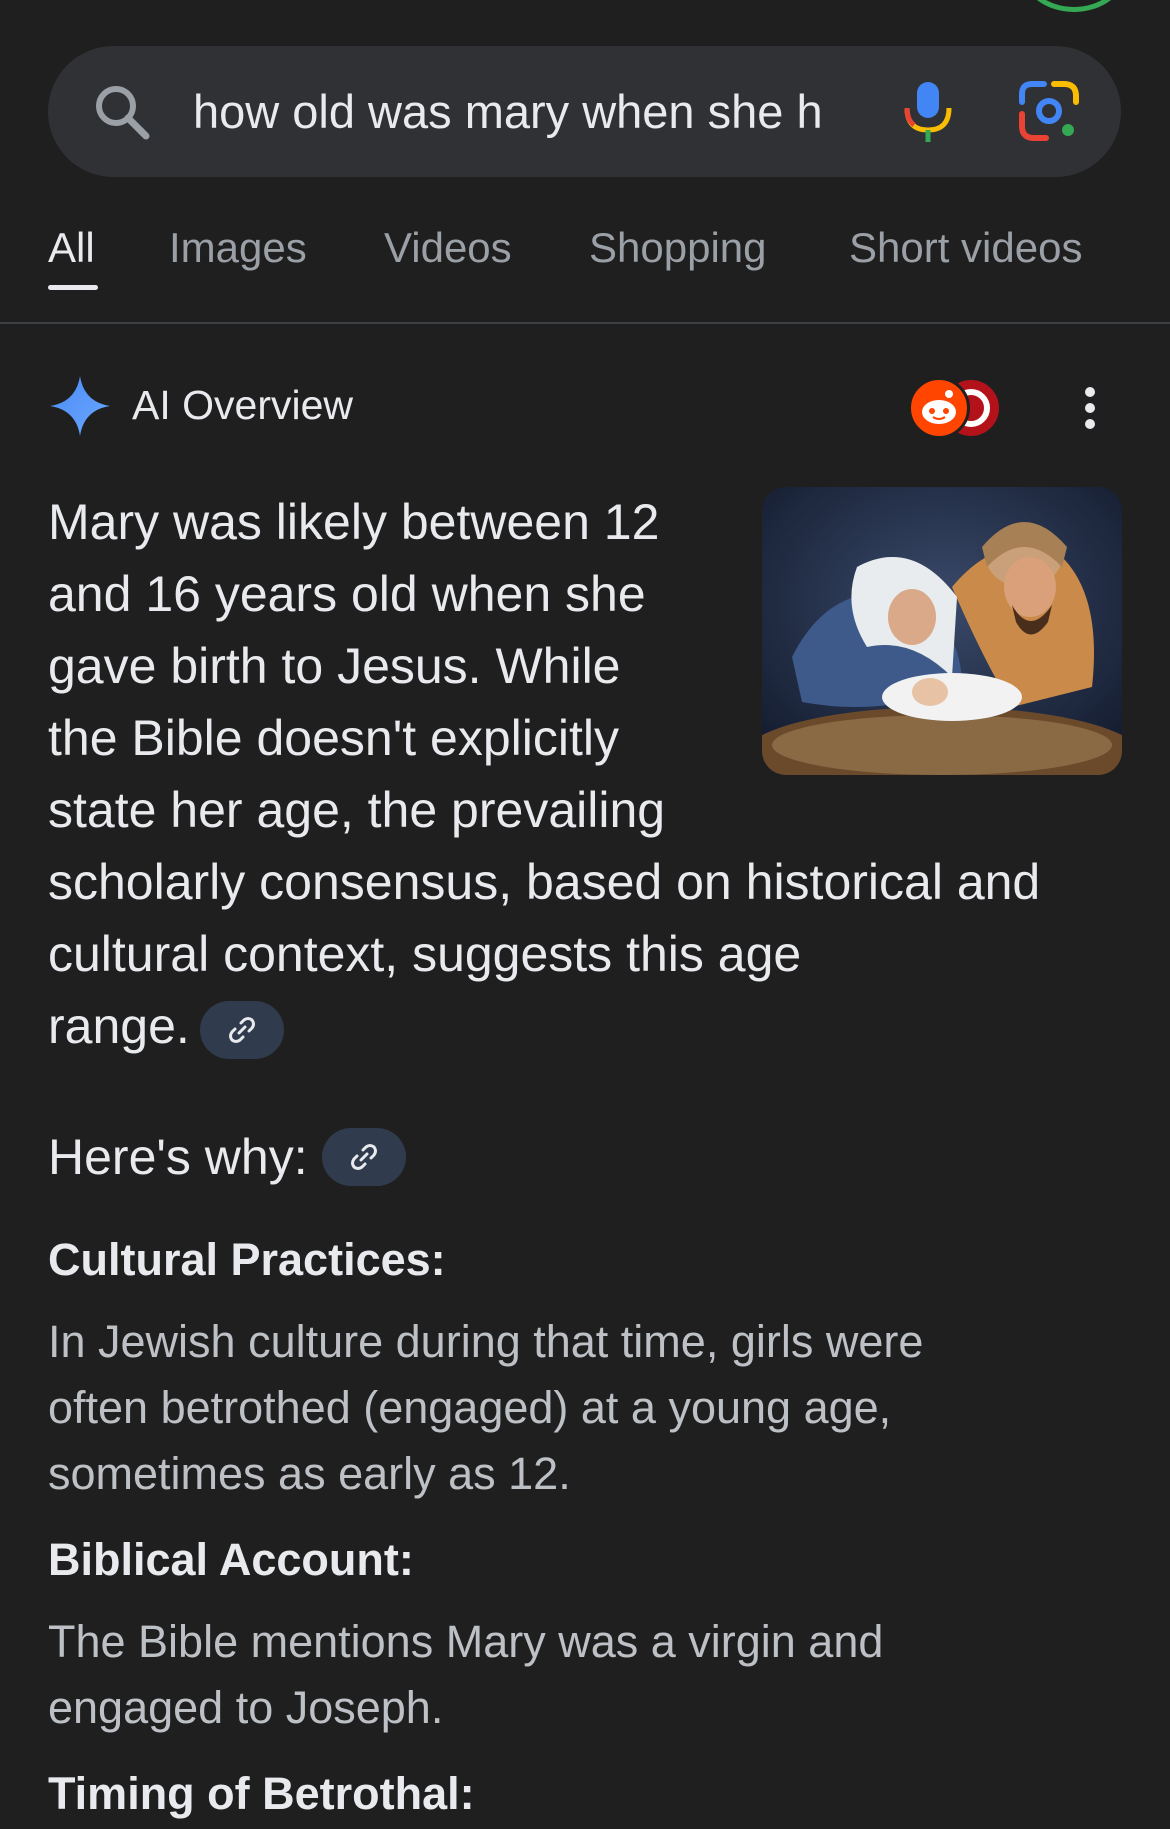 The image size is (1170, 1829). I want to click on ai-sparkle-icon, so click(80, 406).